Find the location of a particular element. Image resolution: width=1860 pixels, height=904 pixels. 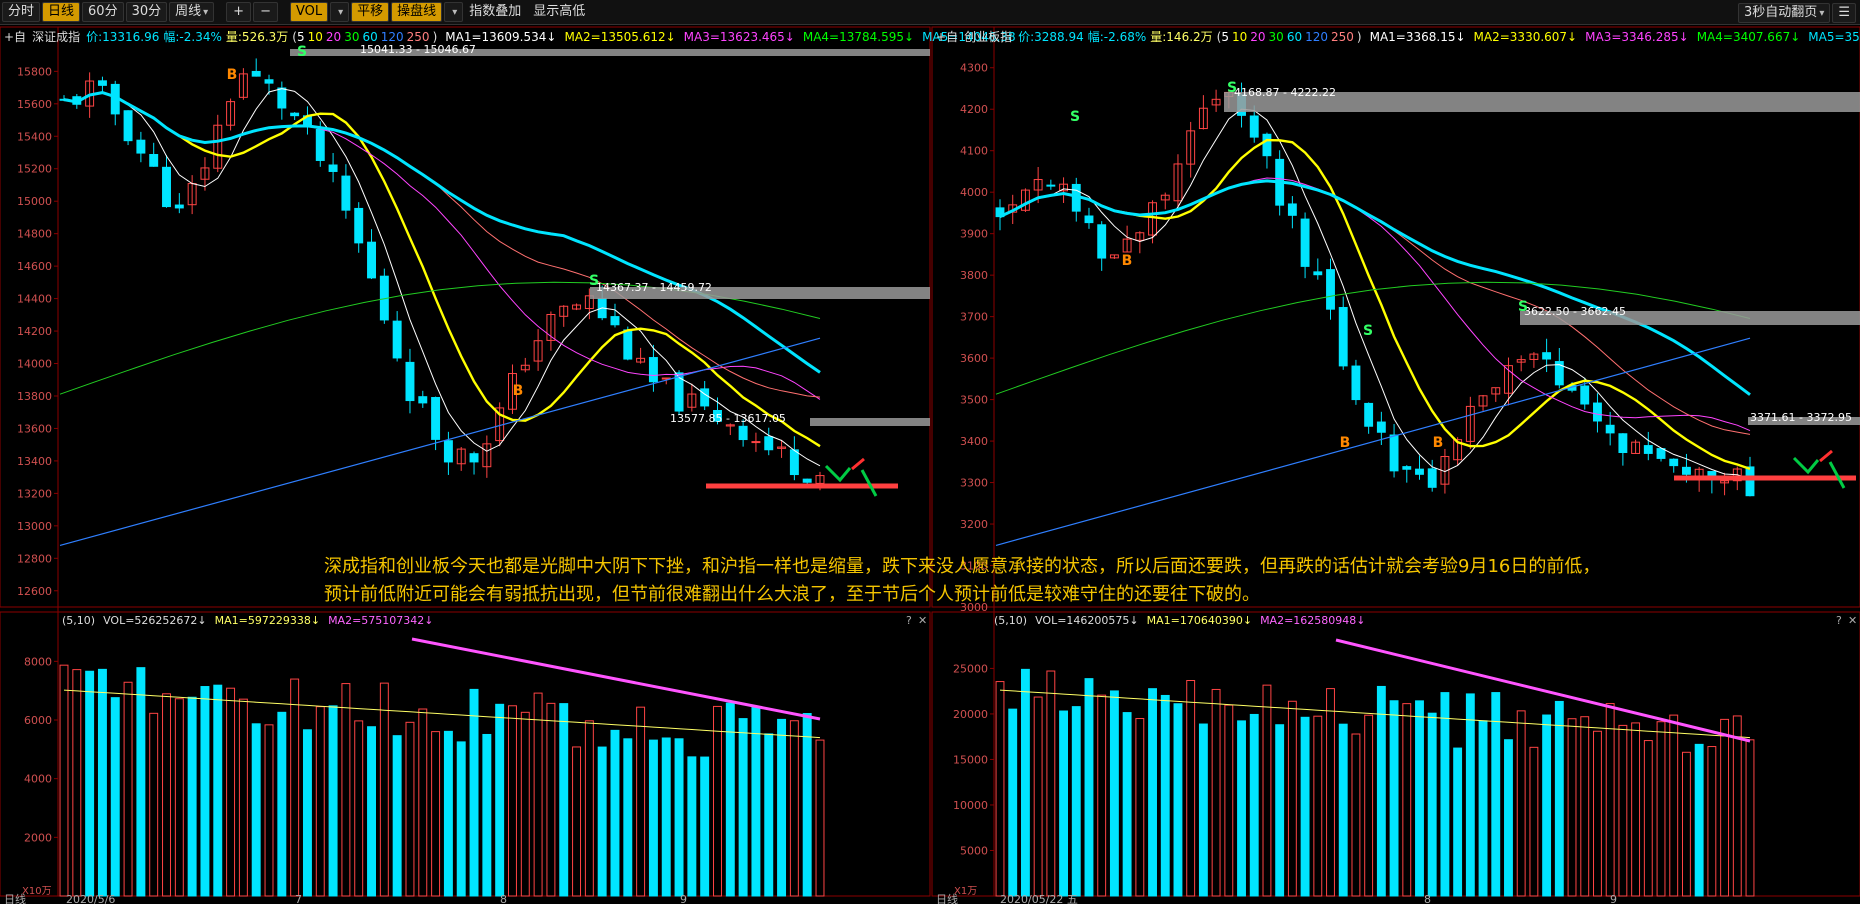

right-date-label: 8 is located at coordinates (1427, 898).